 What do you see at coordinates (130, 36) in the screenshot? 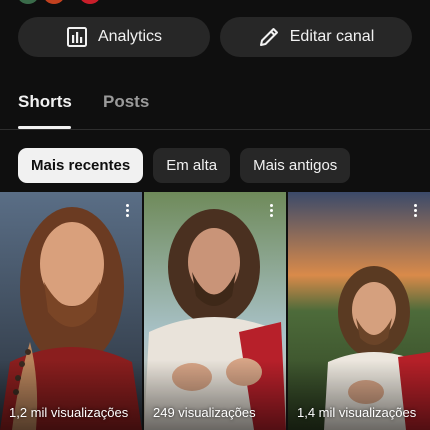
I see `analytics-label: Analytics` at bounding box center [130, 36].